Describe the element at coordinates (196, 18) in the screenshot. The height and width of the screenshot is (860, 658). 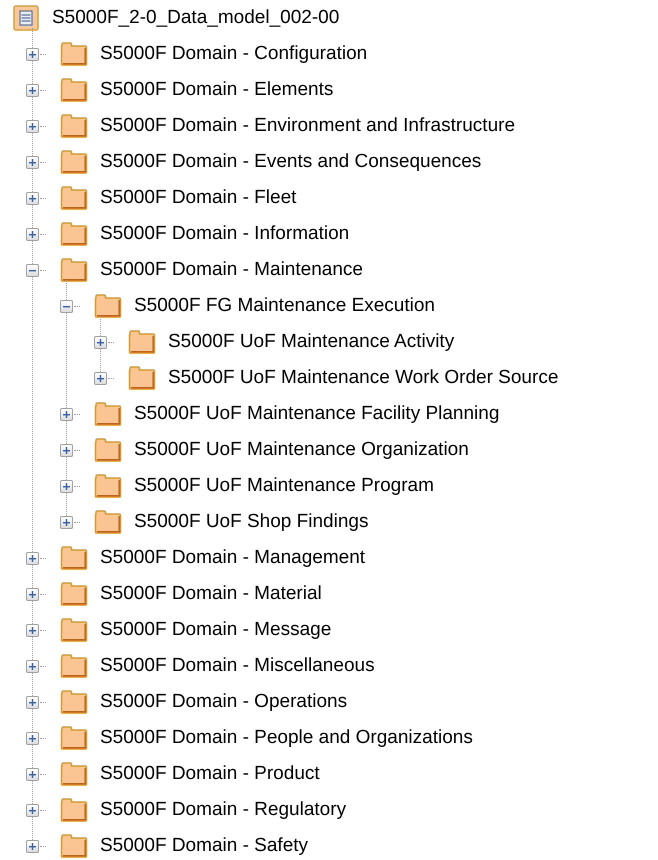
I see `root-label: S5000F_2-0_Data_model_002-00` at that location.